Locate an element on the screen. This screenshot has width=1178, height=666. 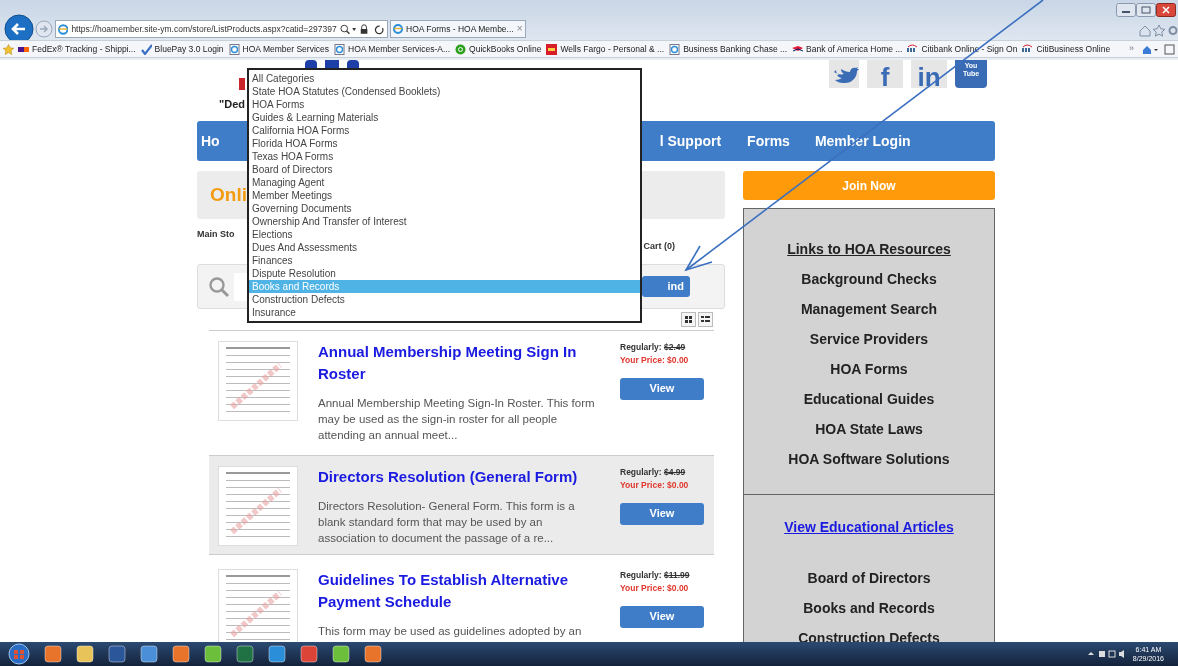
dropdown-option: Board of Directors is located at coordinates (444, 169).